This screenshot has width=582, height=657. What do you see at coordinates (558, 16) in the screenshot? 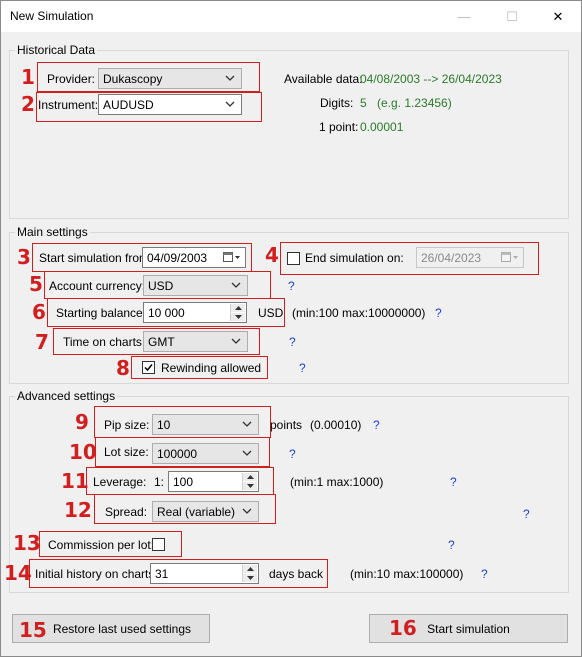
I see `close-button: ✕` at bounding box center [558, 16].